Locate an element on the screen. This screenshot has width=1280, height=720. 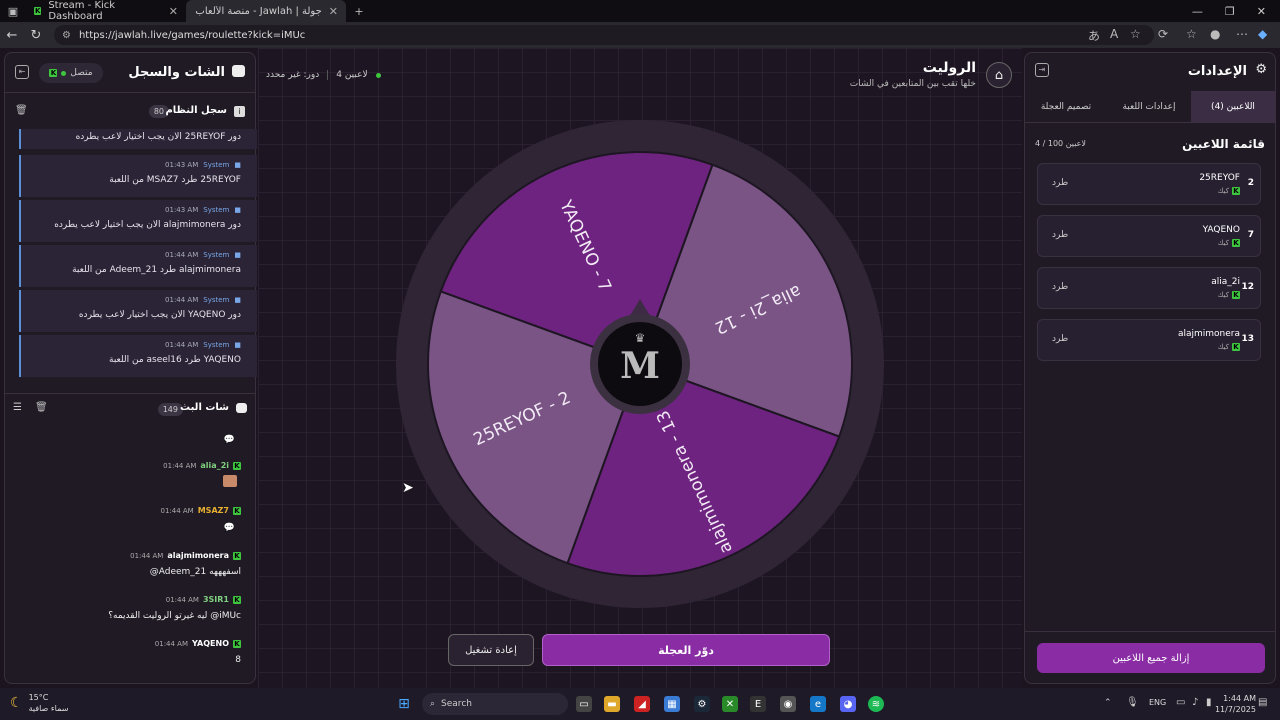
chat-username: alajmimonera is located at coordinates (198, 555).